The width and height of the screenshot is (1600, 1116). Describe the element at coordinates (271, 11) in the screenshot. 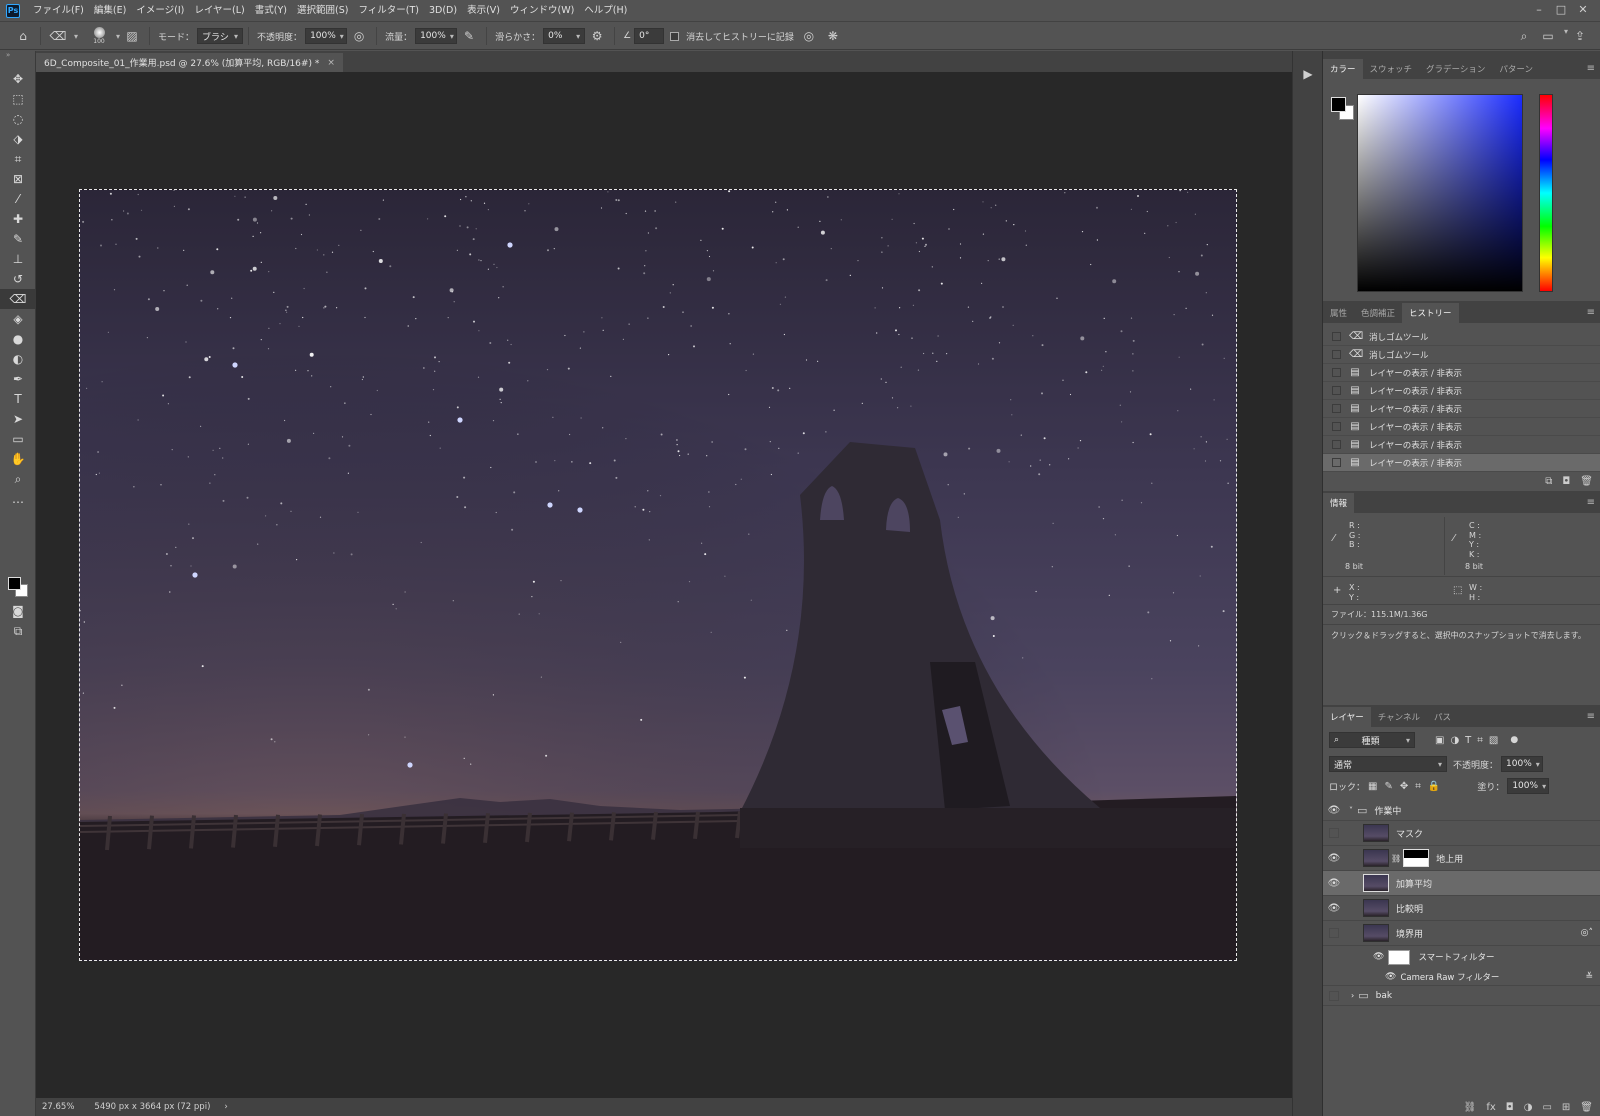

I see `menu-type: 書式(Y)` at that location.